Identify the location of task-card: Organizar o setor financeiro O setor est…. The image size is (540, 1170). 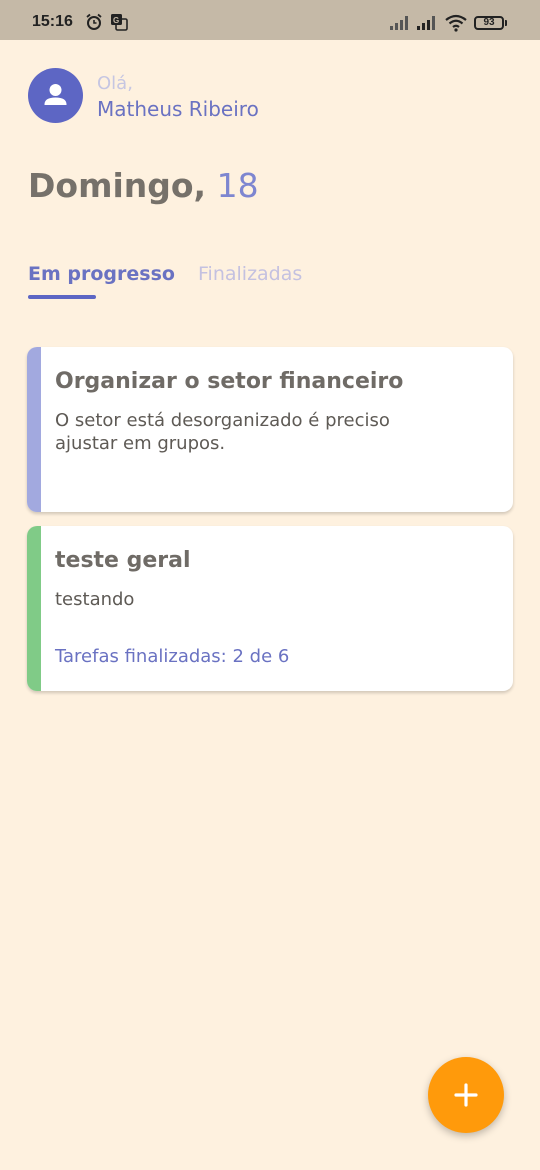
(270, 429).